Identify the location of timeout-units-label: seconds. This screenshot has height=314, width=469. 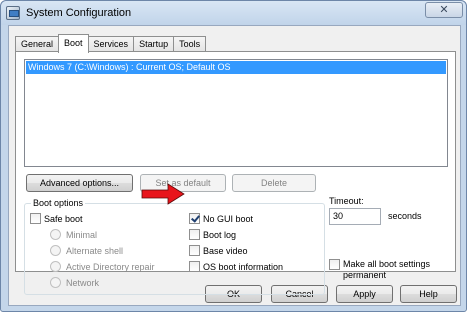
(405, 216).